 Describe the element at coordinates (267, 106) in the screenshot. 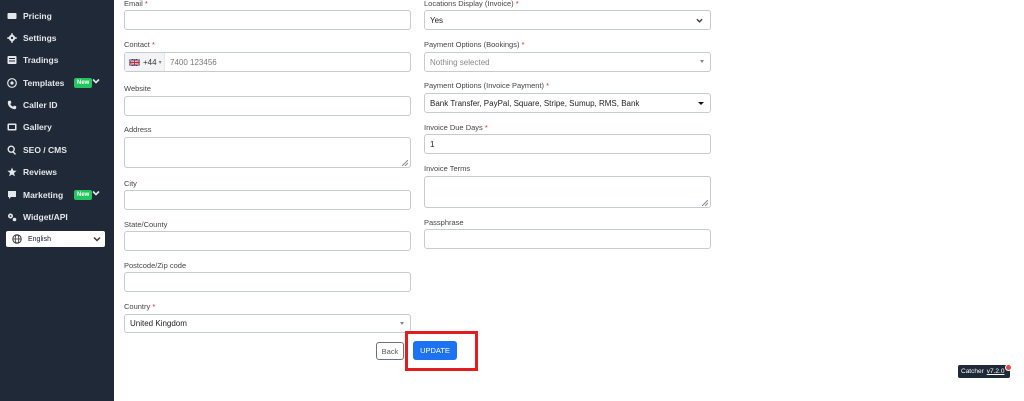

I see `website-field` at that location.